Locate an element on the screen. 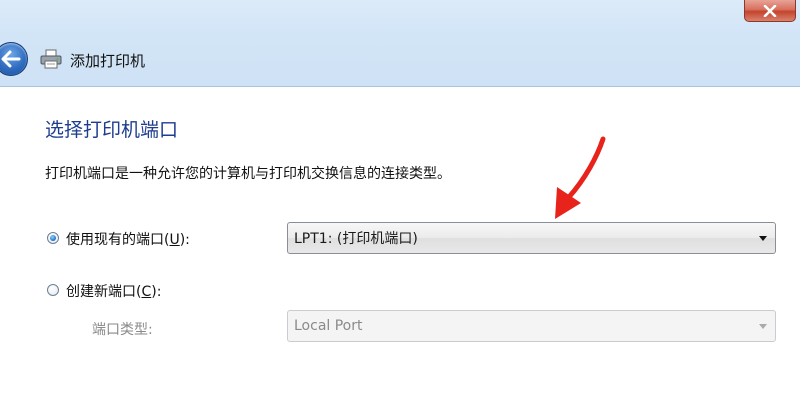 Image resolution: width=800 pixels, height=419 pixels. use-existing-port-label-prefix: 使用现有的端口( is located at coordinates (118, 240).